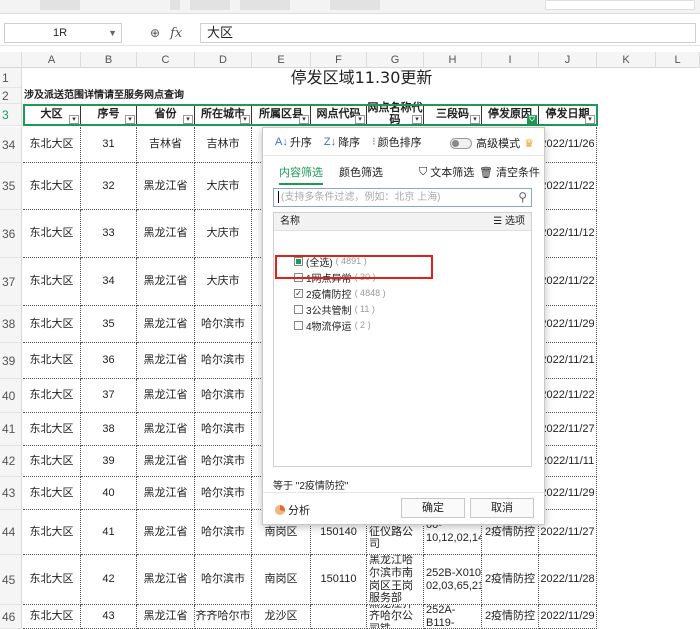 This screenshot has width=700, height=629. Describe the element at coordinates (510, 115) in the screenshot. I see `header-cell: 停发原因 ⛉` at that location.